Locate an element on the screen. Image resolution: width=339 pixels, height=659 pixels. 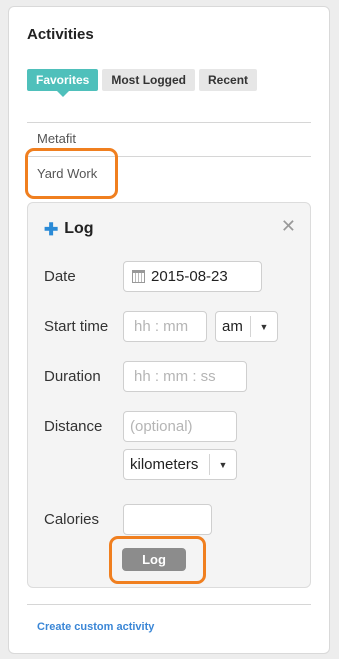
activity-item-metafit: Metafit is located at coordinates (56, 138).